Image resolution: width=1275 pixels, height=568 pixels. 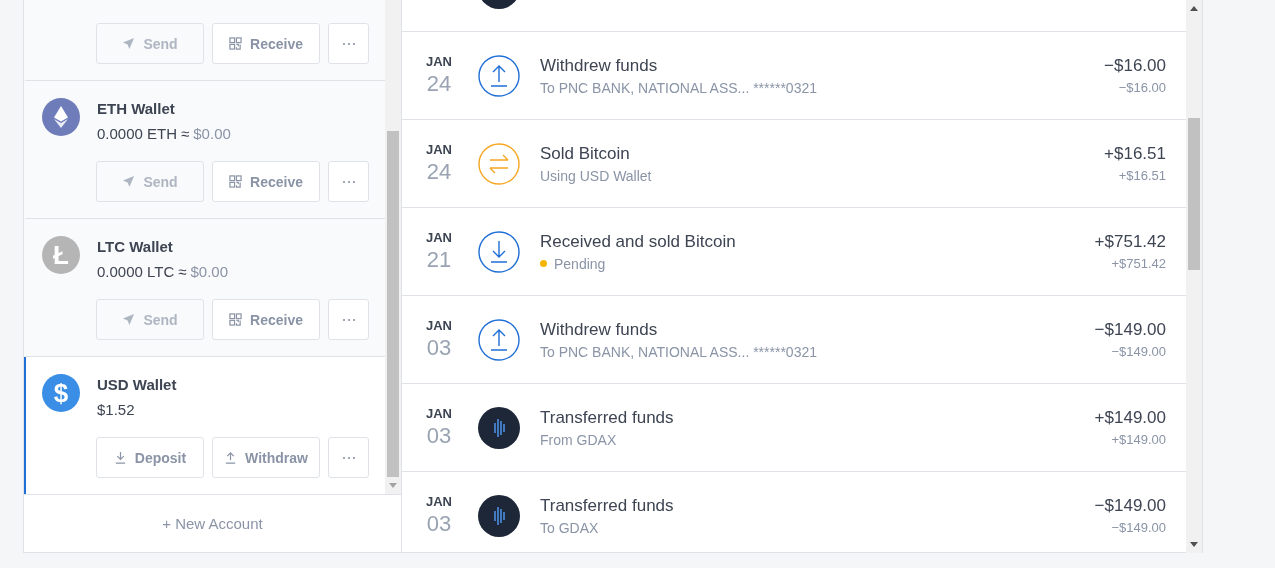 What do you see at coordinates (794, 164) in the screenshot?
I see `transaction-row: JAN 24 Sold Bitcoin Using USD Wallet +$16.51 +$16.51` at bounding box center [794, 164].